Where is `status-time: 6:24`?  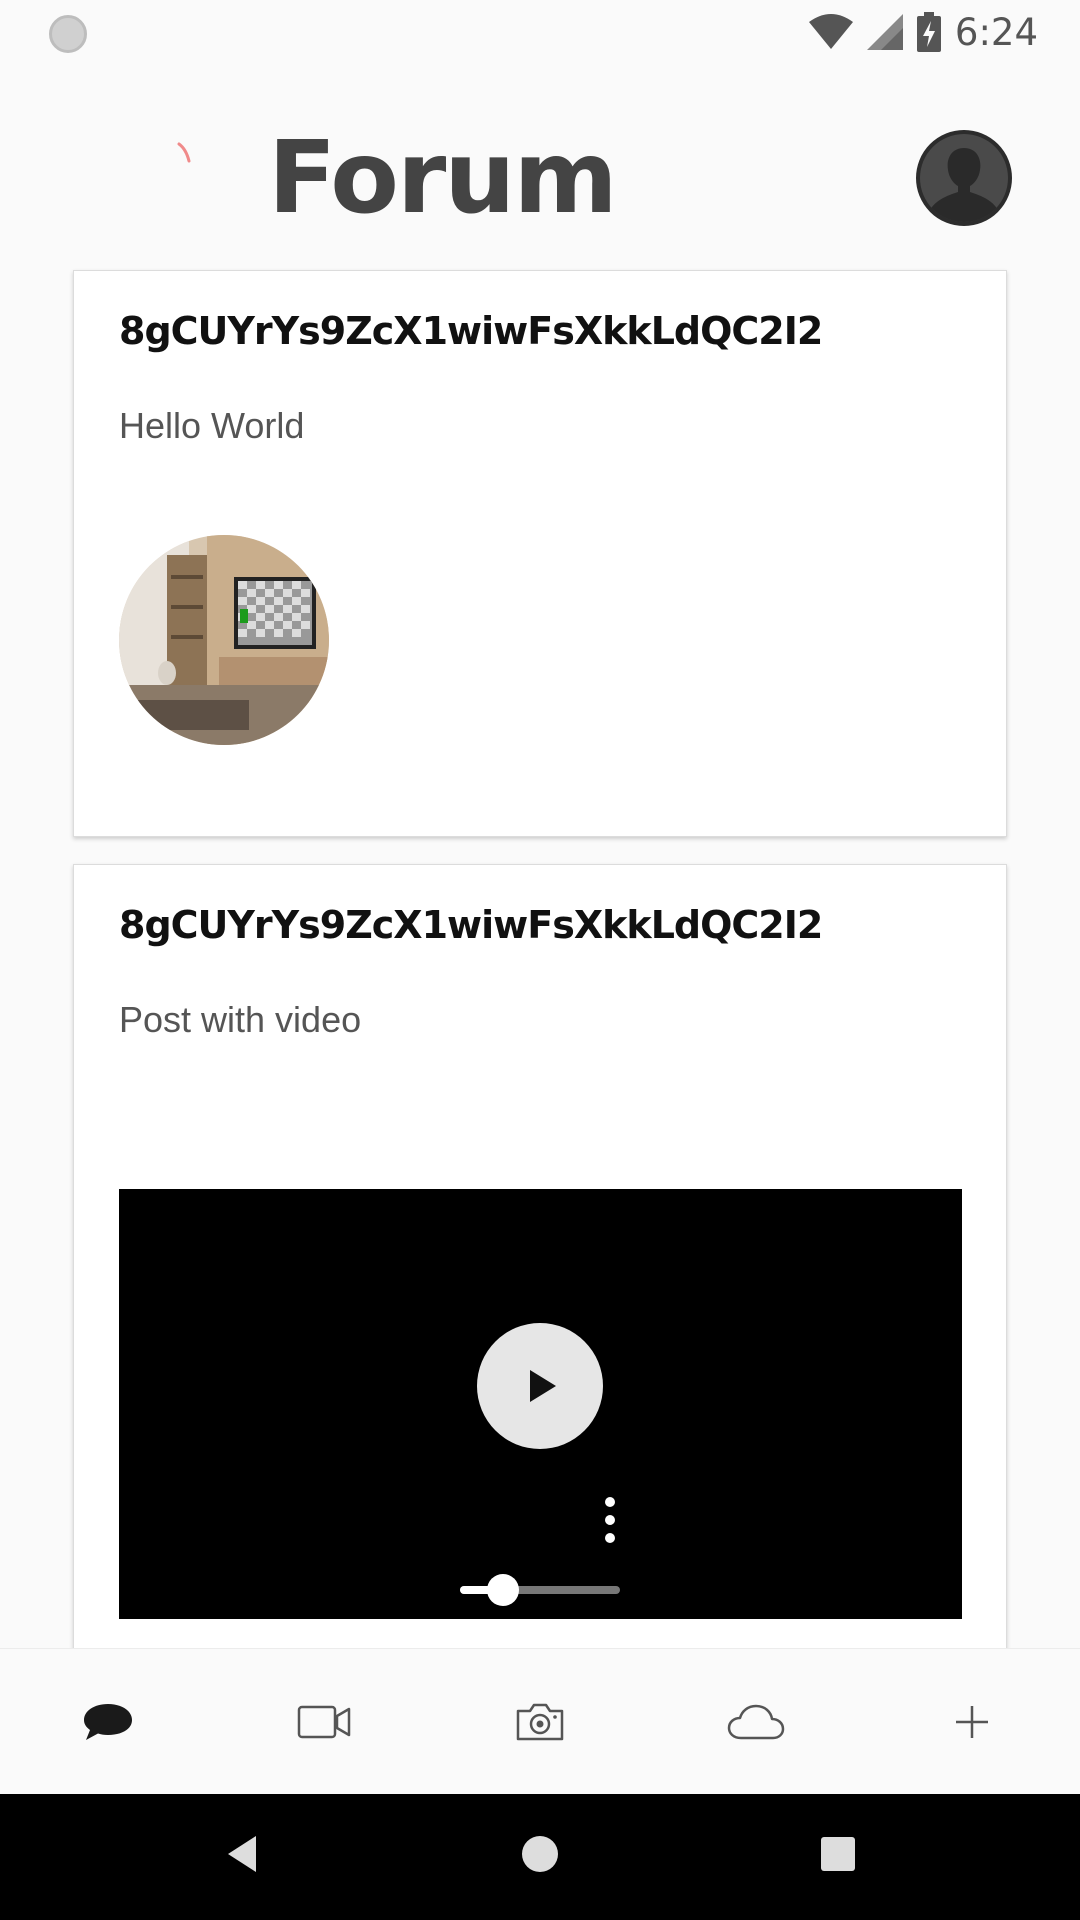 status-time: 6:24 is located at coordinates (996, 32).